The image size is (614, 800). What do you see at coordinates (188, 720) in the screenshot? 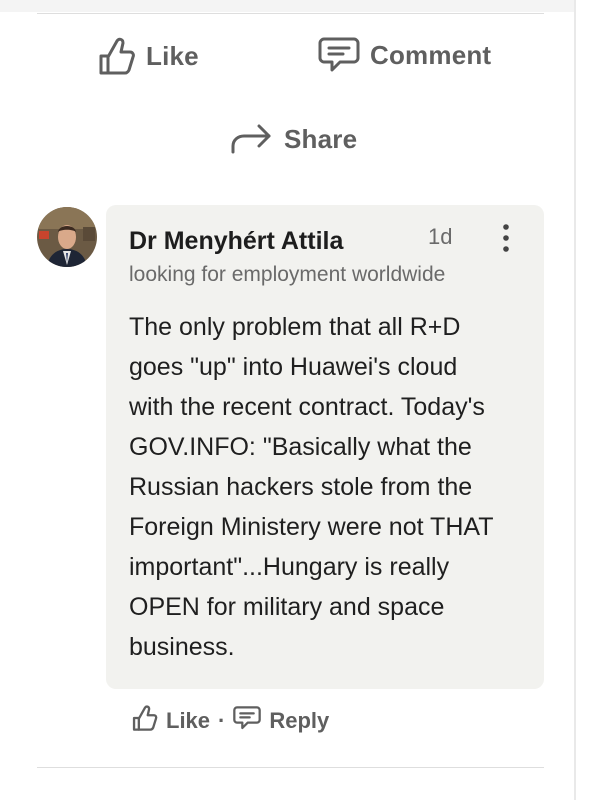
I see `comment-like-label: Like` at bounding box center [188, 720].